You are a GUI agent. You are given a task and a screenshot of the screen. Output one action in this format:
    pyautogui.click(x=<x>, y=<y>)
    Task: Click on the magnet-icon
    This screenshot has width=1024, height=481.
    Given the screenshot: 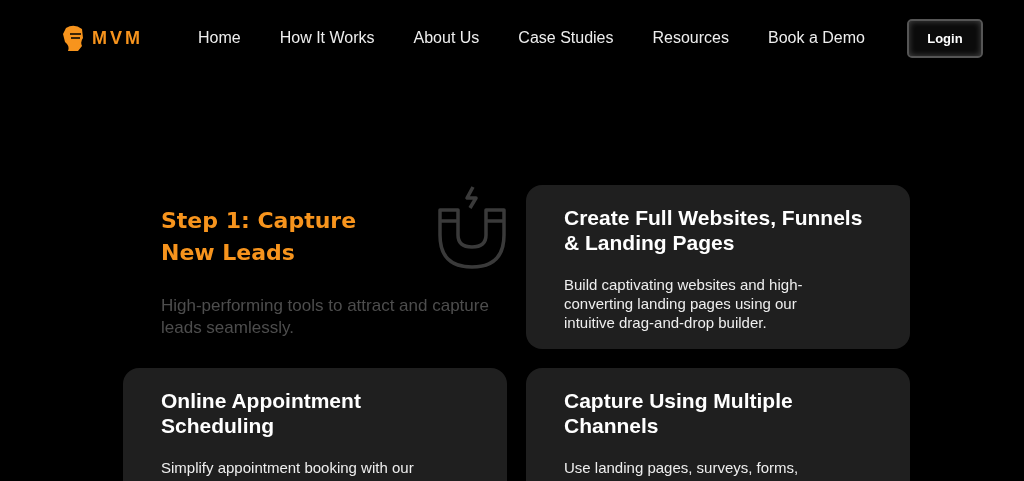 What is the action you would take?
    pyautogui.click(x=472, y=227)
    